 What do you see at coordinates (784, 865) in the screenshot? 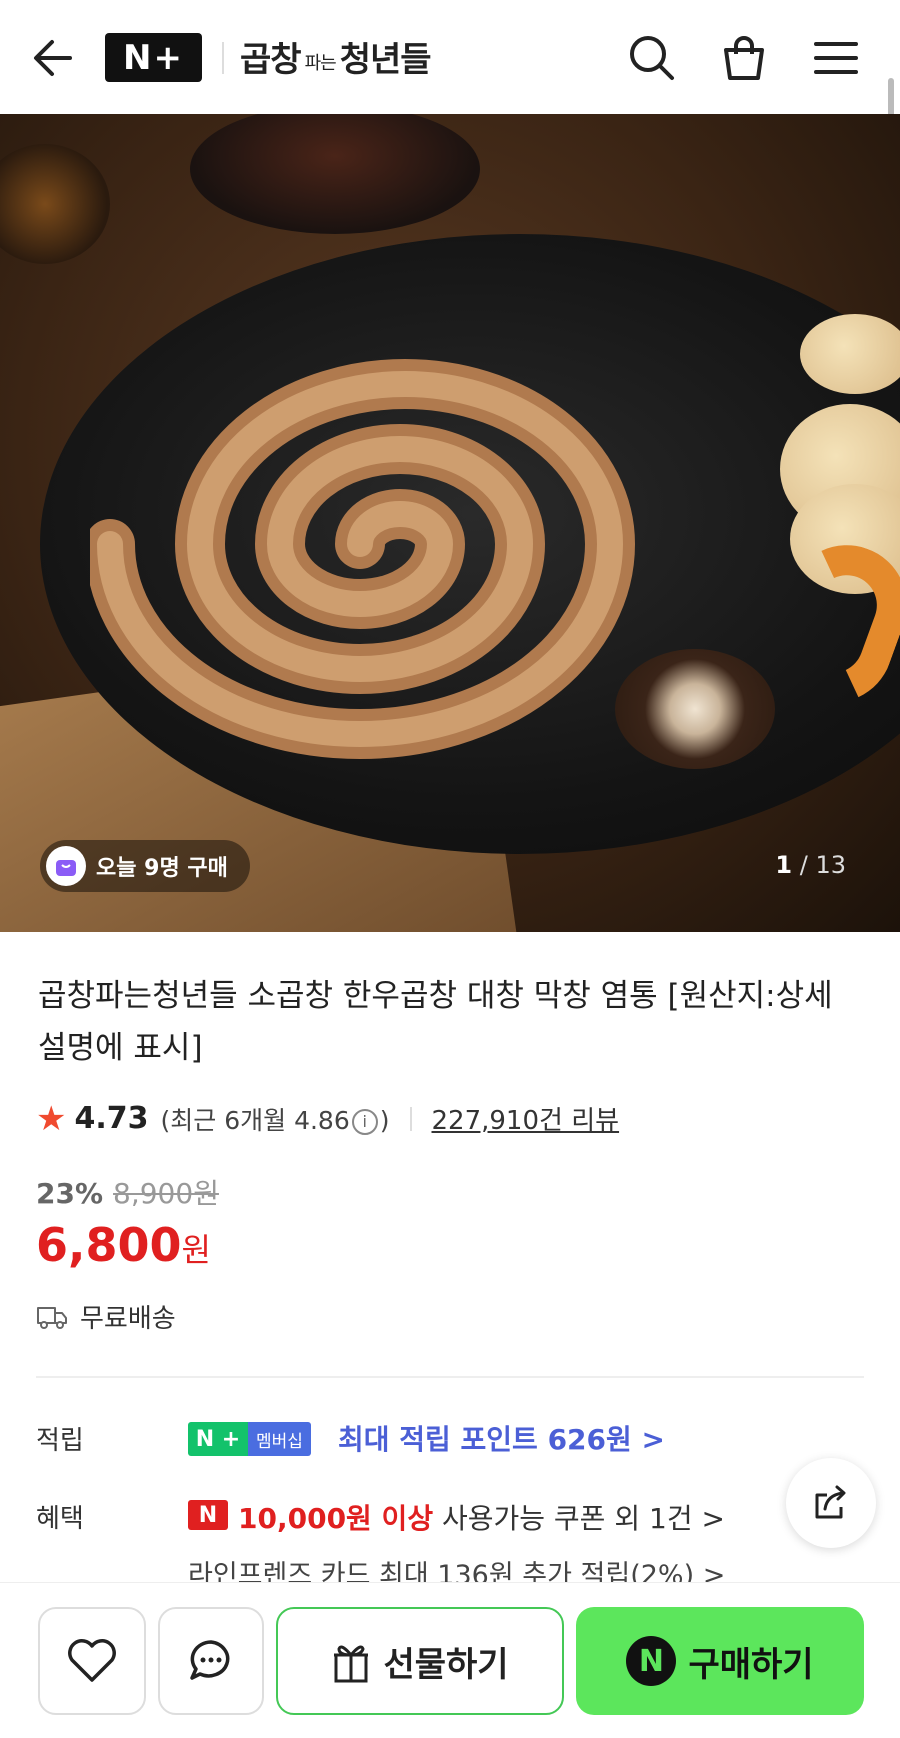
I see `page-current: 1` at bounding box center [784, 865].